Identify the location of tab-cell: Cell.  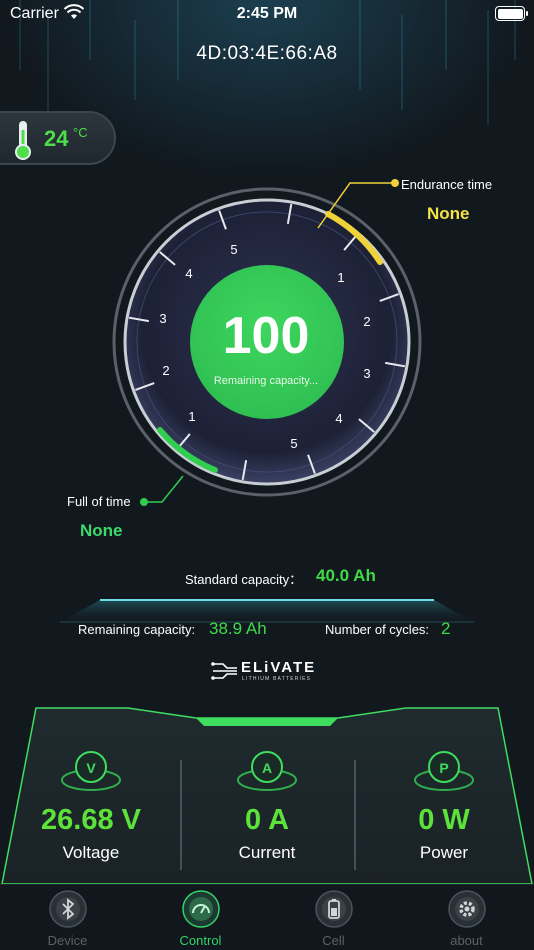
(333, 917).